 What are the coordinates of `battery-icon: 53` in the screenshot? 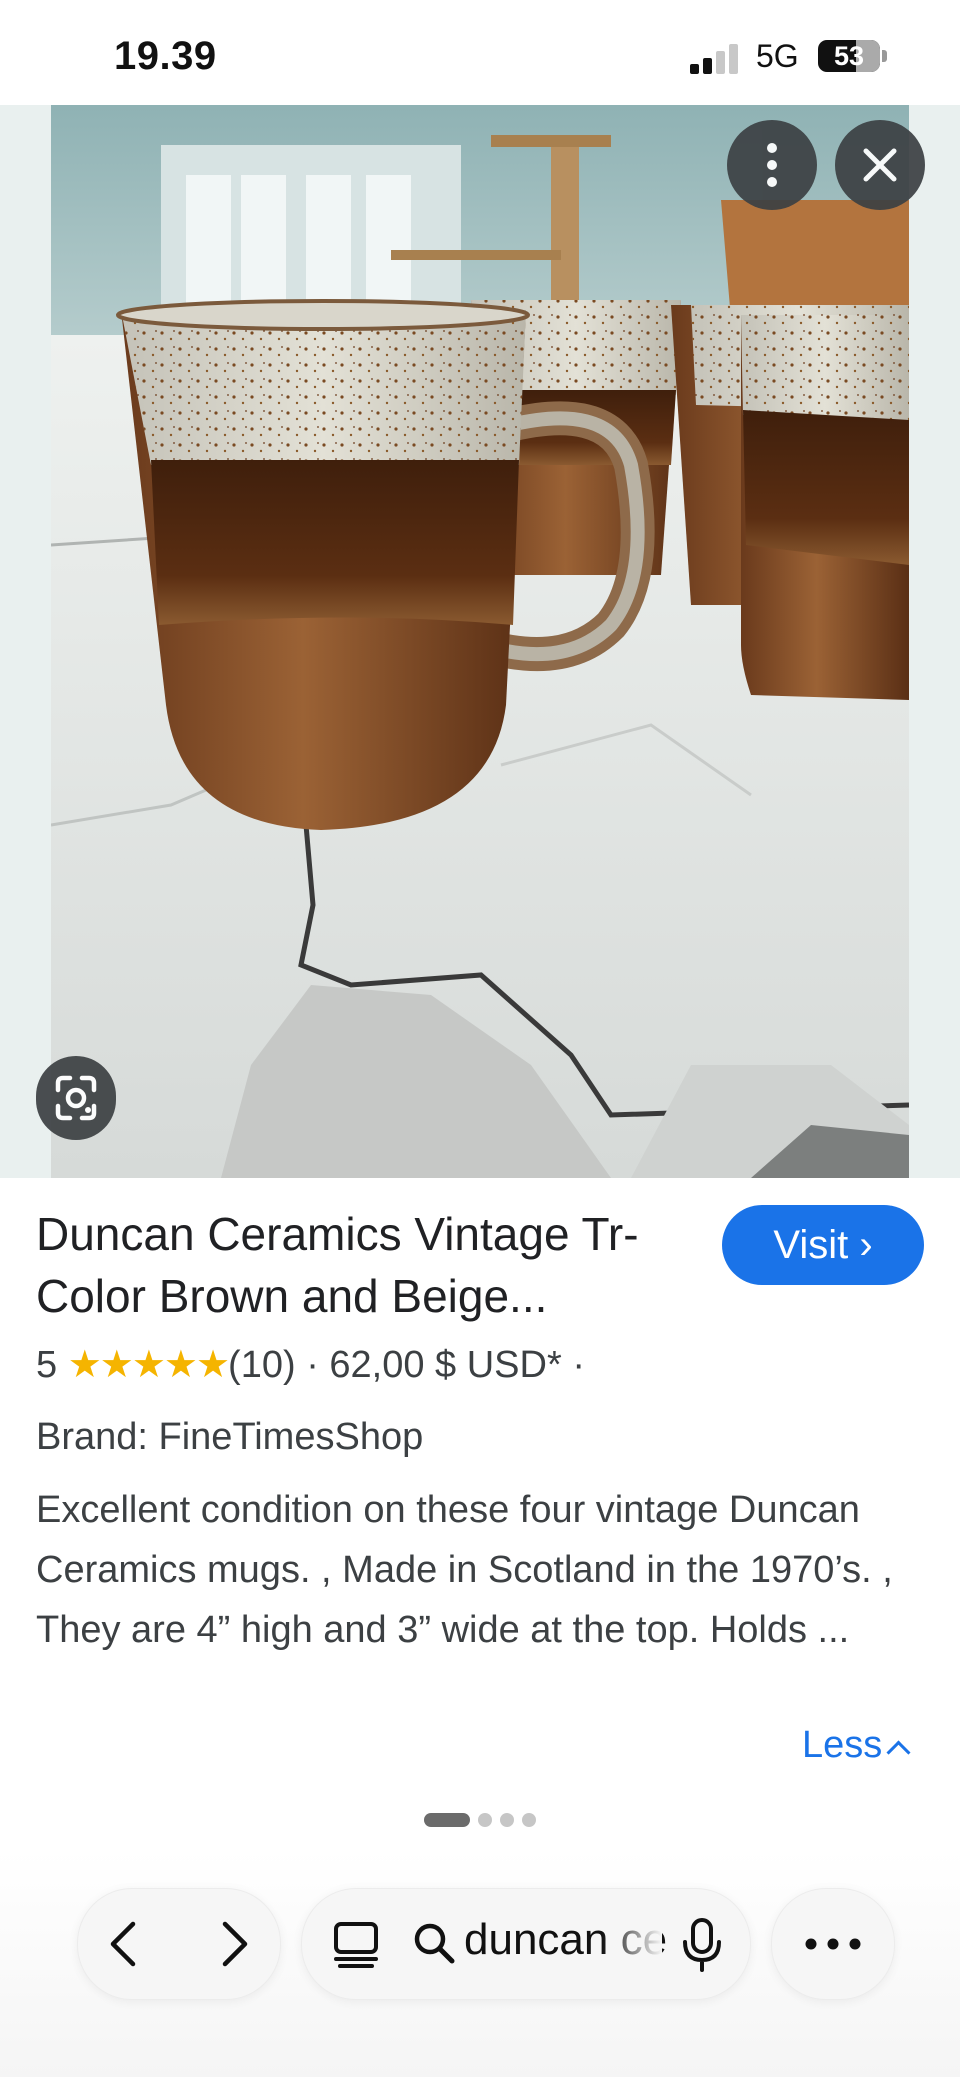 It's located at (849, 56).